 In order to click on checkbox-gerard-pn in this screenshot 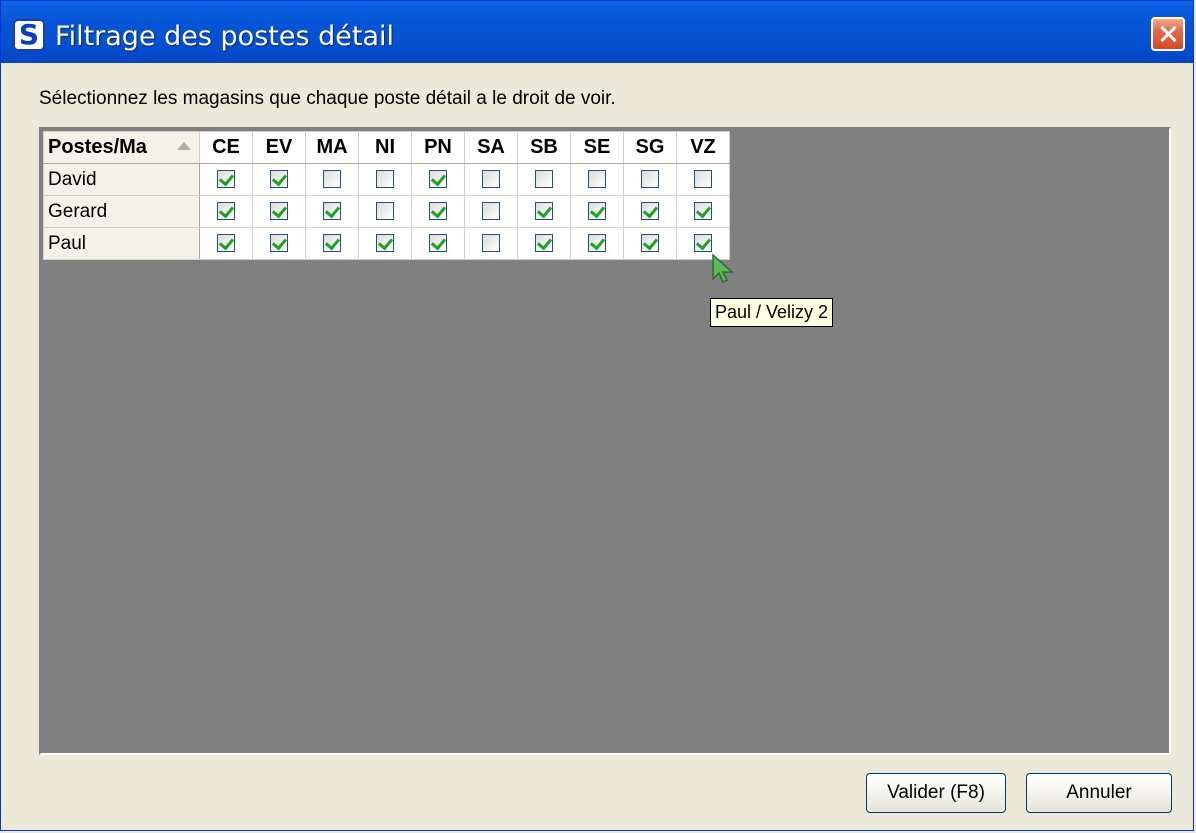, I will do `click(438, 211)`.